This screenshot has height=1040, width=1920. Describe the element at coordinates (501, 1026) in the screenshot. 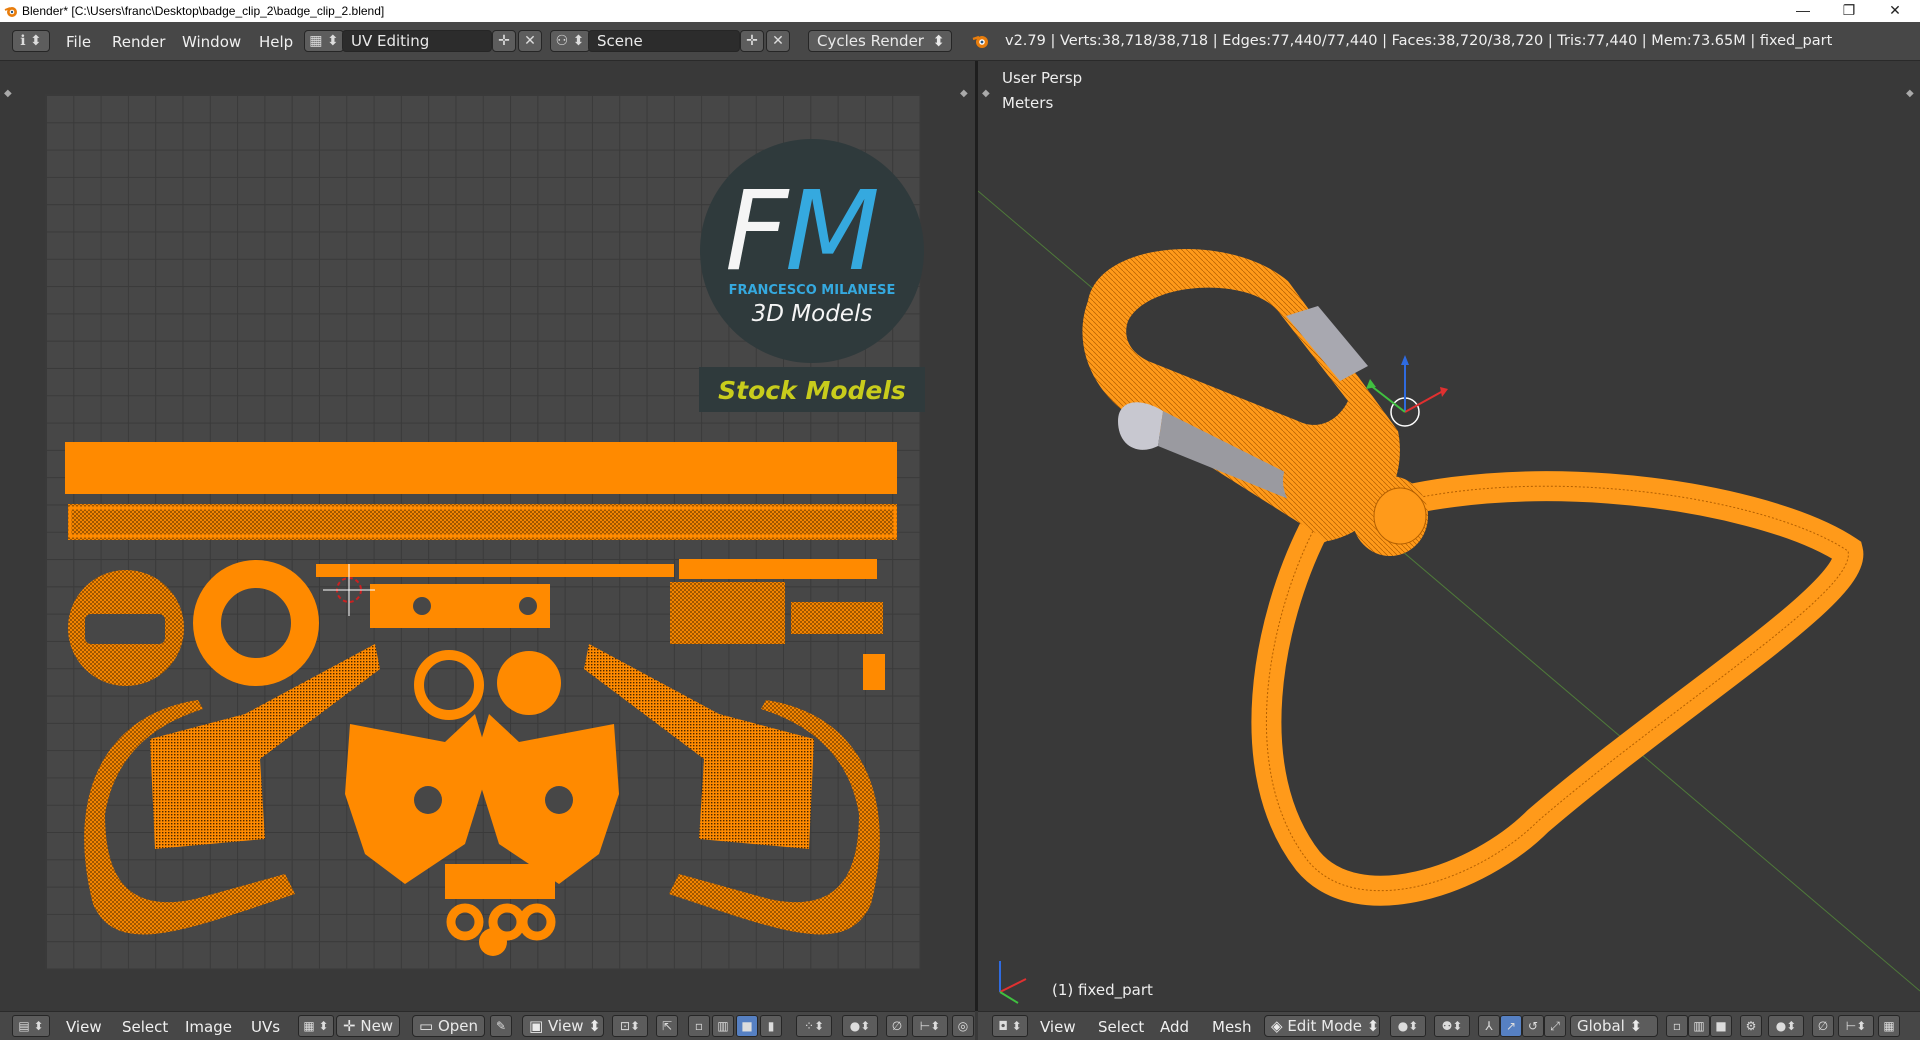

I see `pin-icon: ✎` at that location.